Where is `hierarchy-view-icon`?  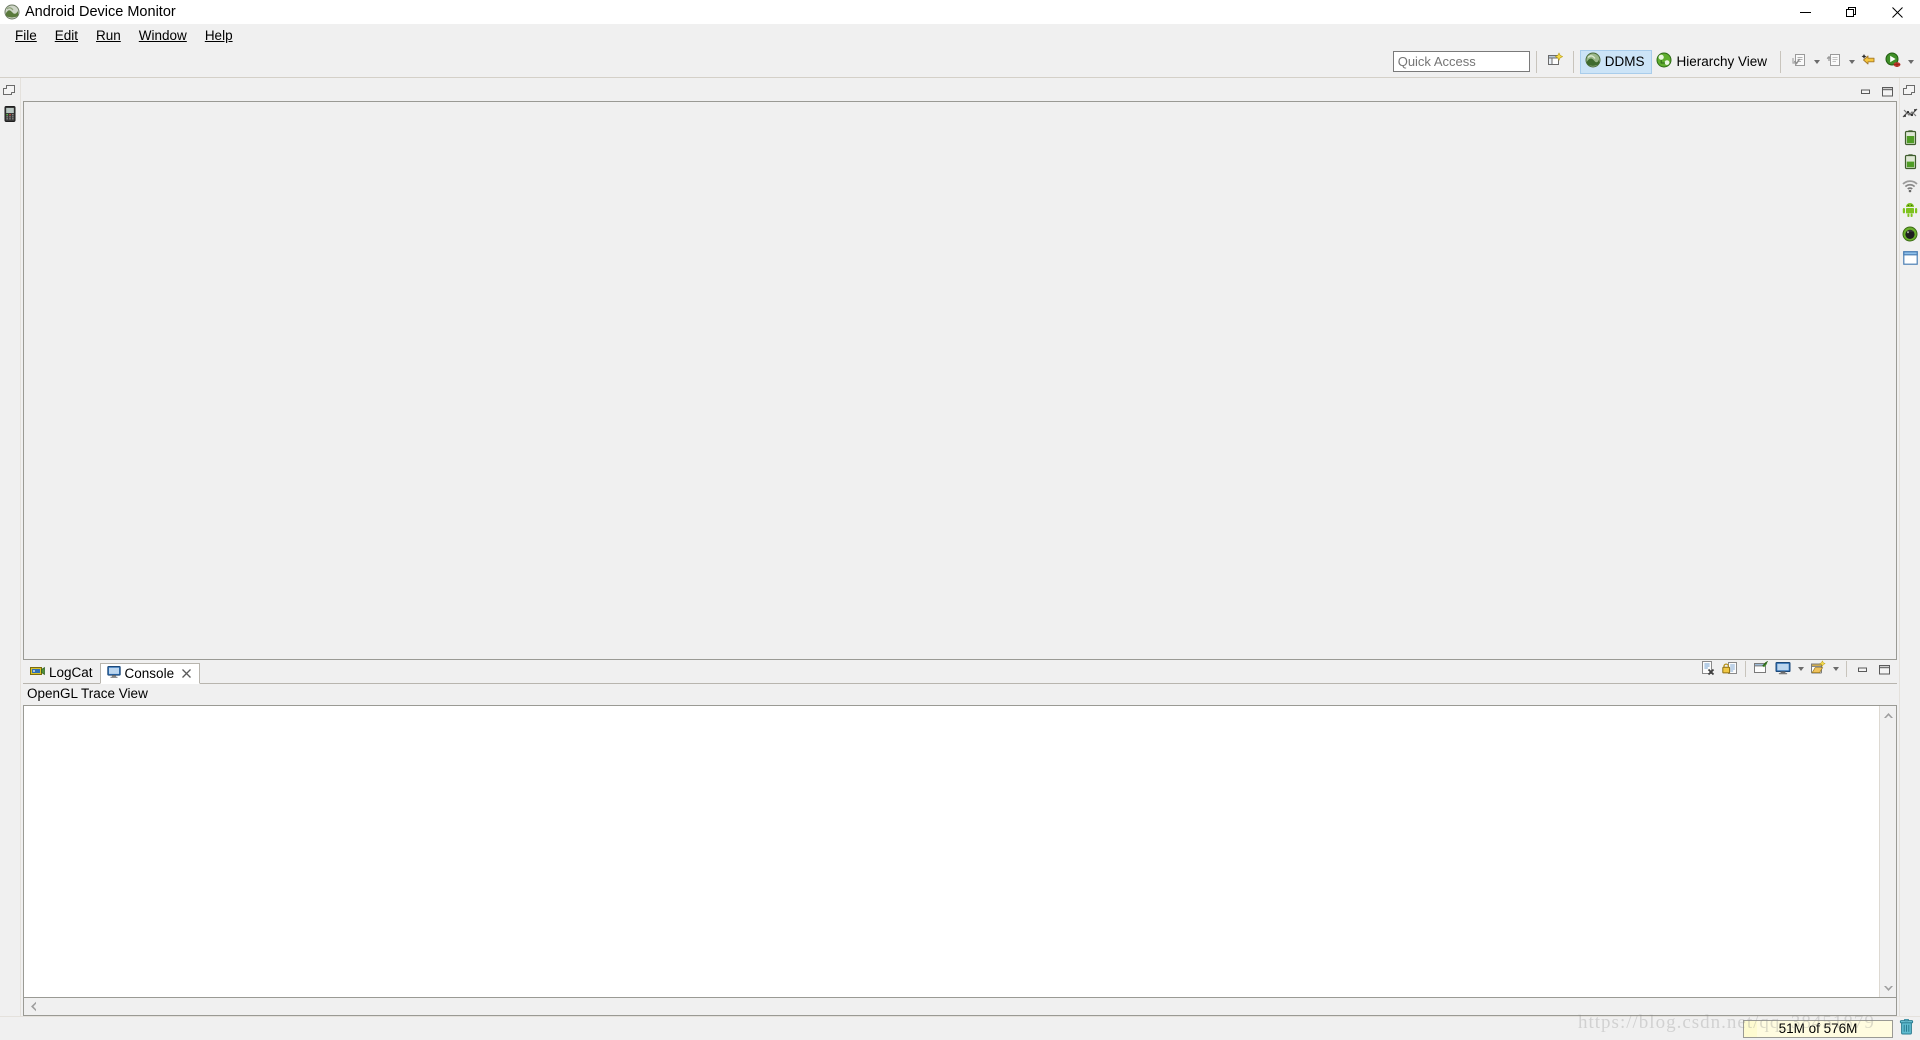 hierarchy-view-icon is located at coordinates (1664, 61).